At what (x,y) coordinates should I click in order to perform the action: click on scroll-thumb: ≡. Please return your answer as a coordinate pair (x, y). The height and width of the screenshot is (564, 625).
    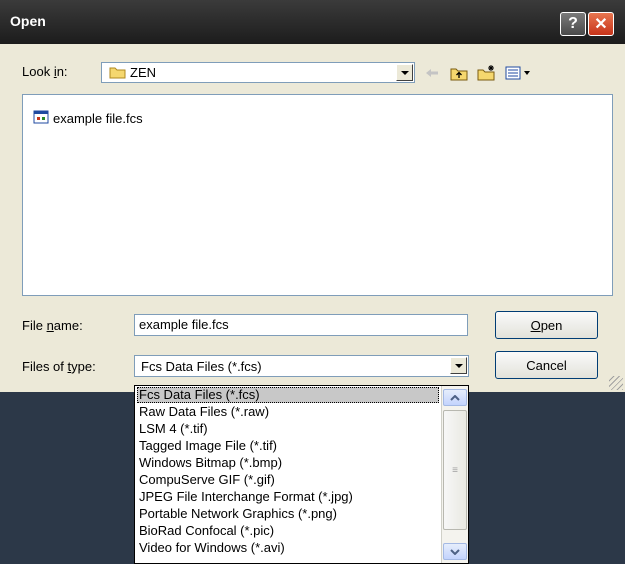
    Looking at the image, I should click on (455, 470).